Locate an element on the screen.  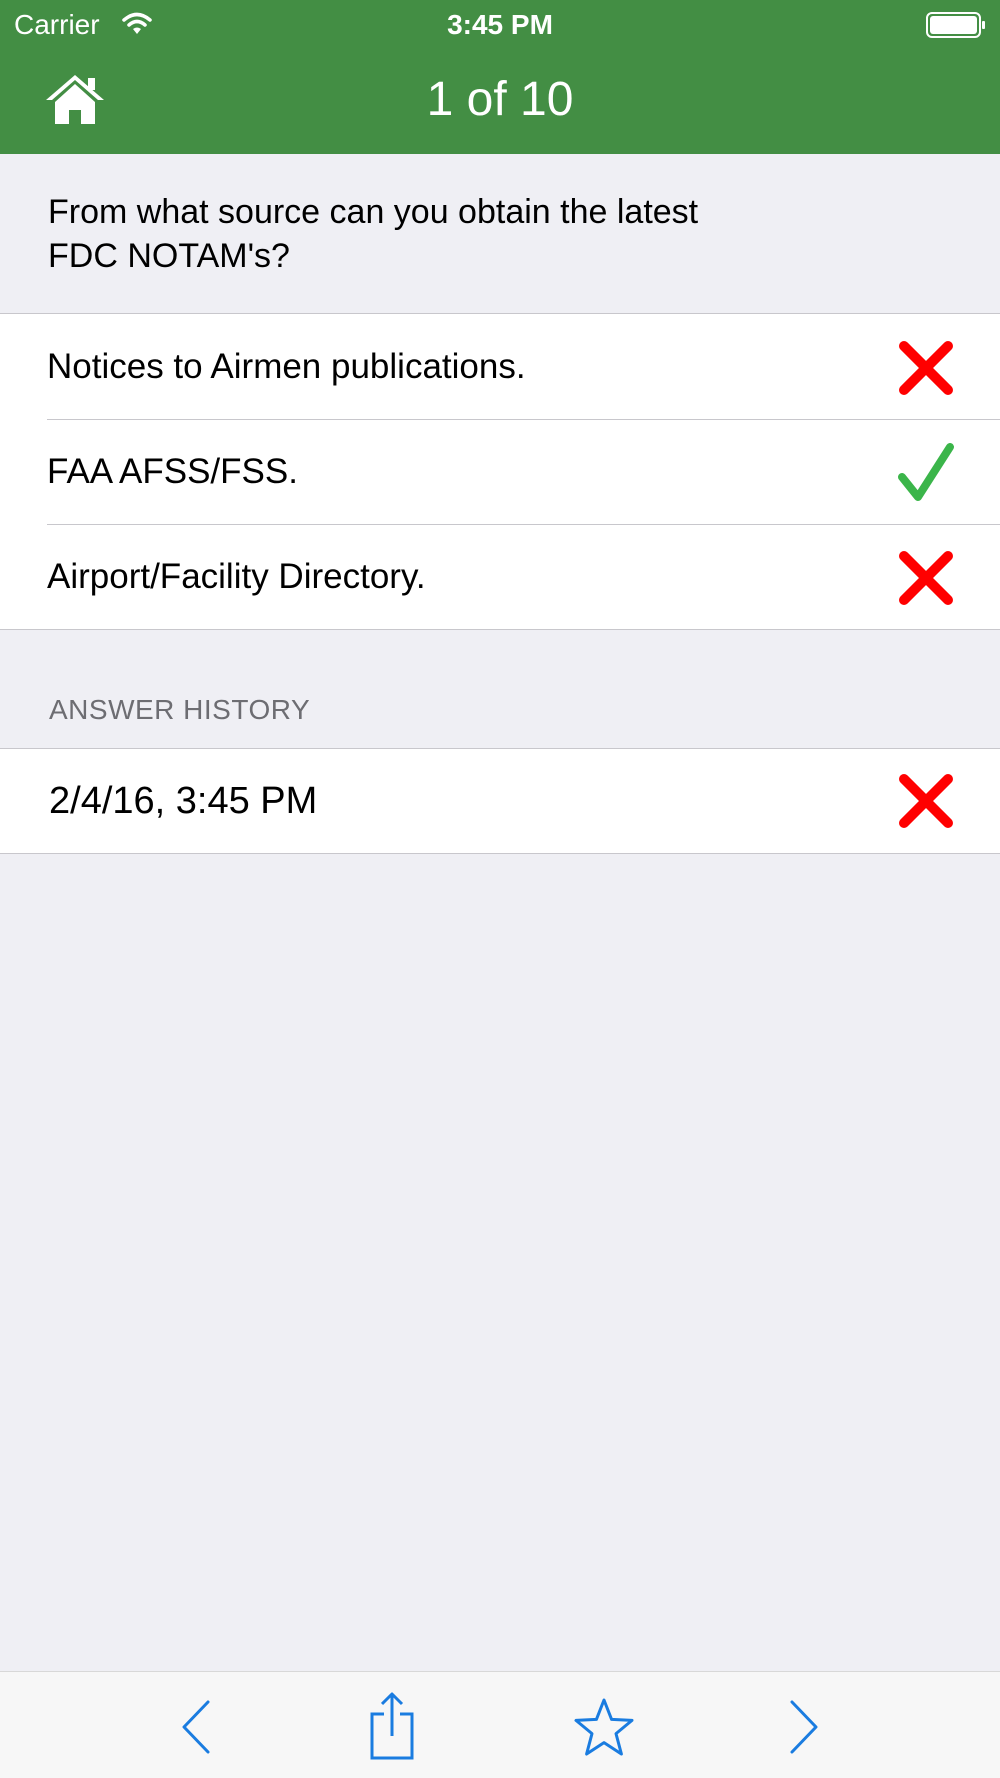
answer-option-1: Notices to Airmen publications. is located at coordinates (500, 366).